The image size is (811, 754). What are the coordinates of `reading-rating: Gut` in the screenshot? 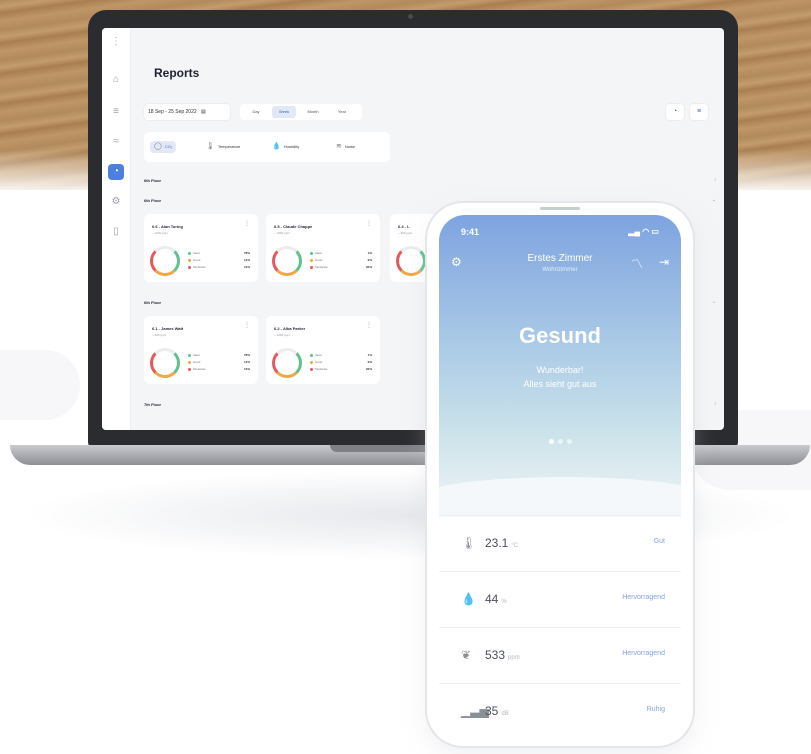 It's located at (659, 541).